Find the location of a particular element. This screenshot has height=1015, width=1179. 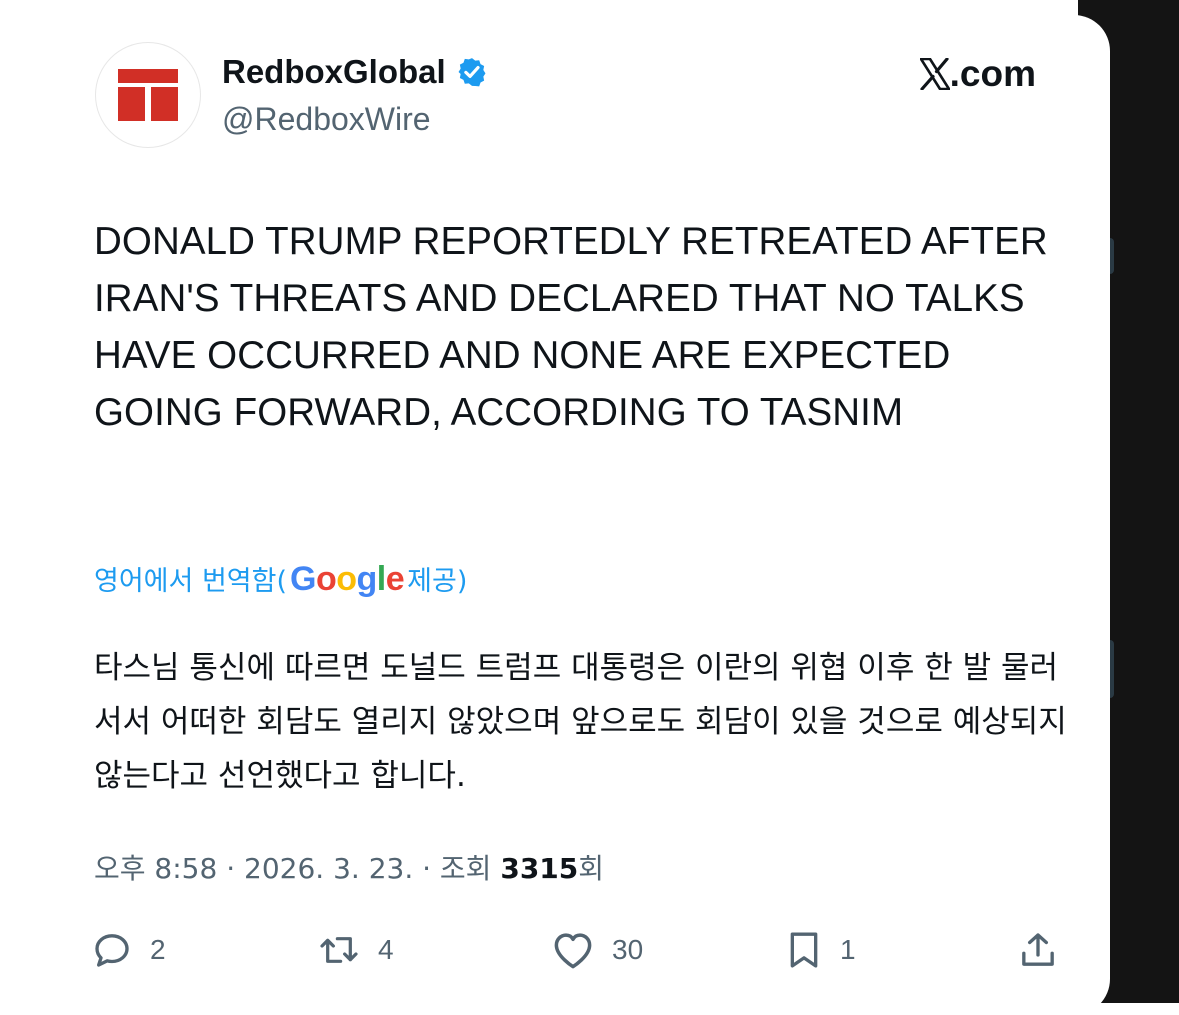

verified-badge-icon is located at coordinates (472, 72).